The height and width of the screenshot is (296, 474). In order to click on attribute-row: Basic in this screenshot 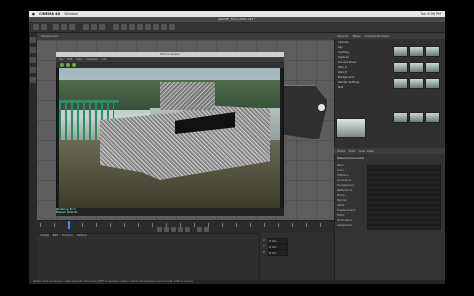, I will do `click(389, 167)`.